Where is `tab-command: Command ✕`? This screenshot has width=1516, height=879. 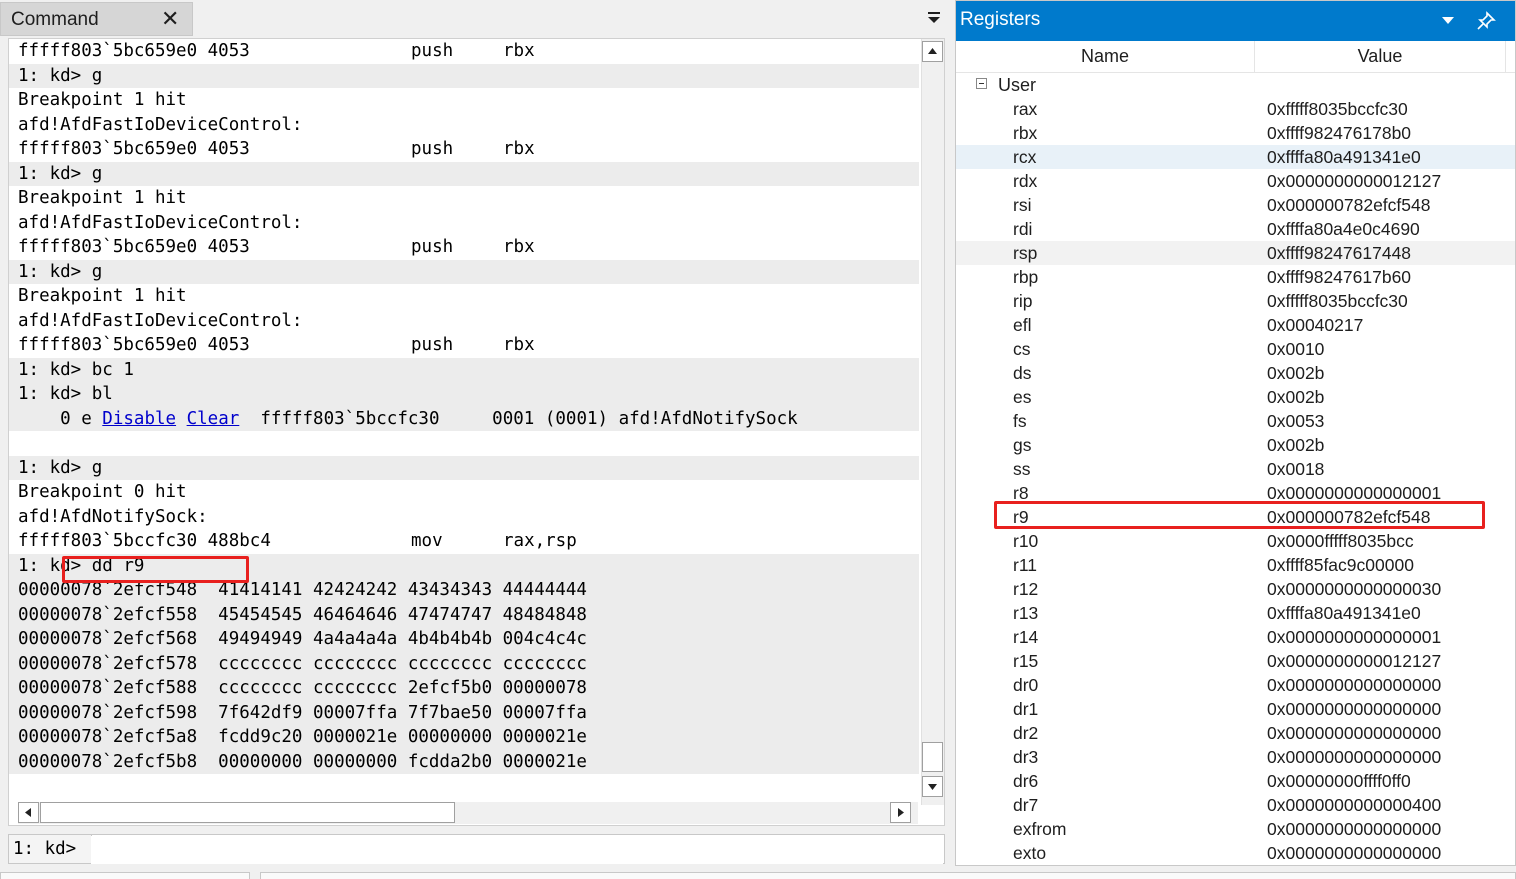
tab-command: Command ✕ is located at coordinates (96, 19).